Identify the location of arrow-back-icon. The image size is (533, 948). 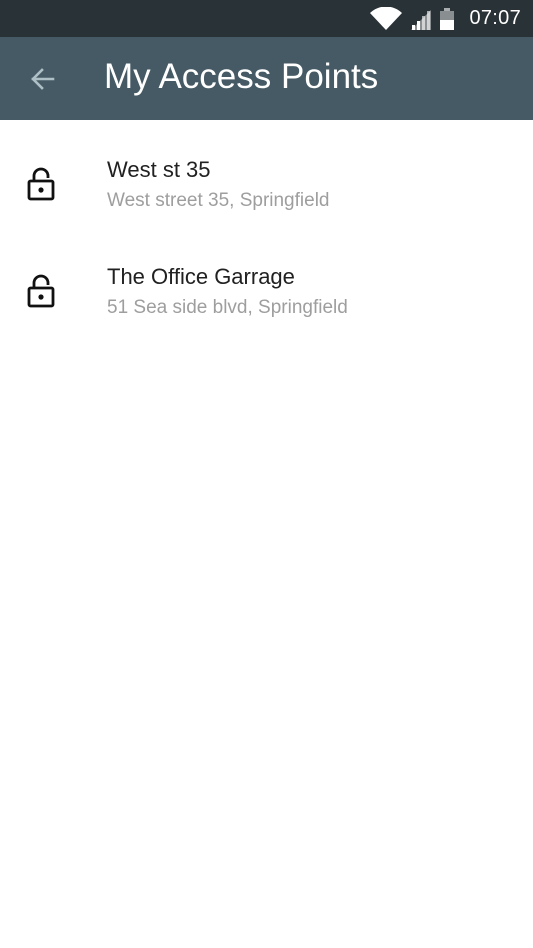
(43, 79).